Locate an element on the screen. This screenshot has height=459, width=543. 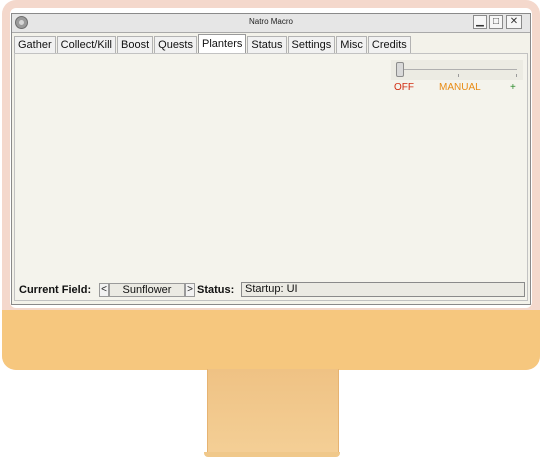
maximize-icon: □ is located at coordinates (496, 22).